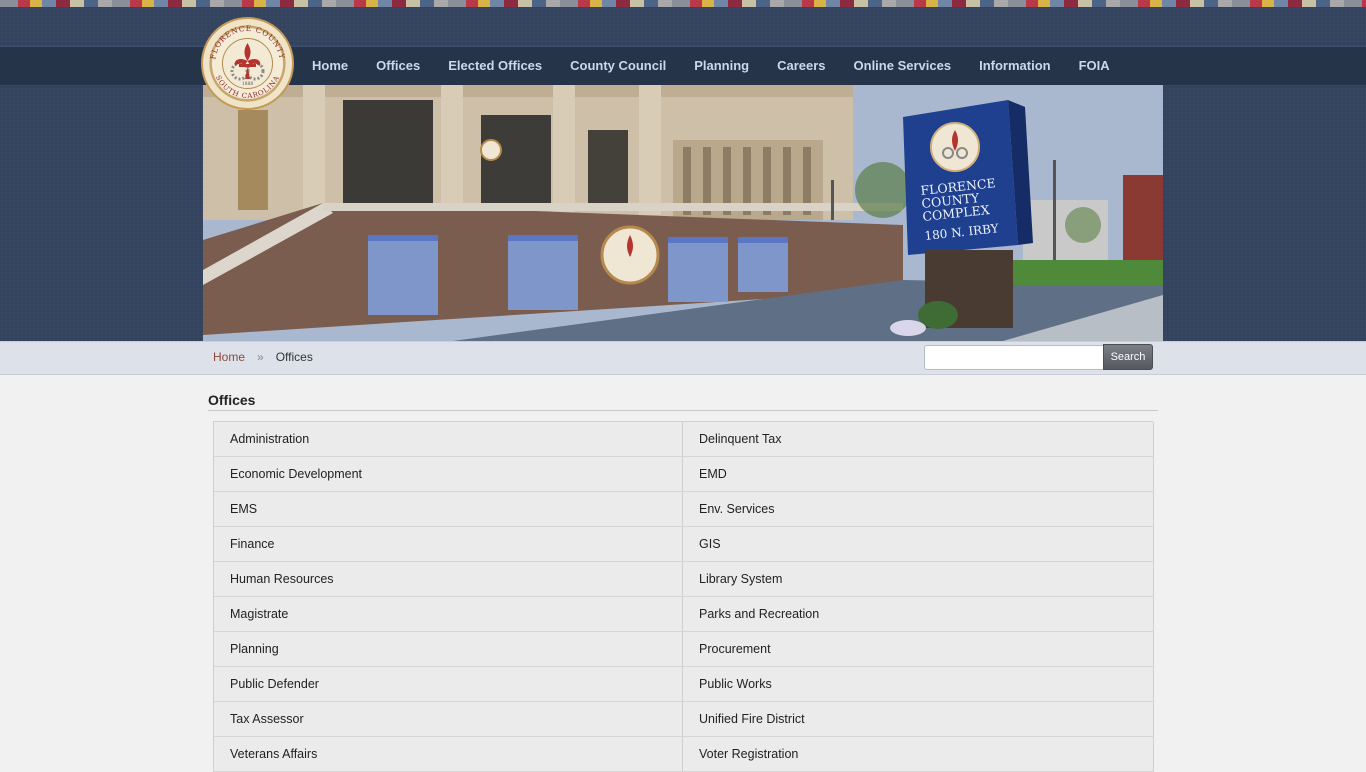 This screenshot has height=772, width=1366. What do you see at coordinates (448, 614) in the screenshot?
I see `office-link: Magistrate` at bounding box center [448, 614].